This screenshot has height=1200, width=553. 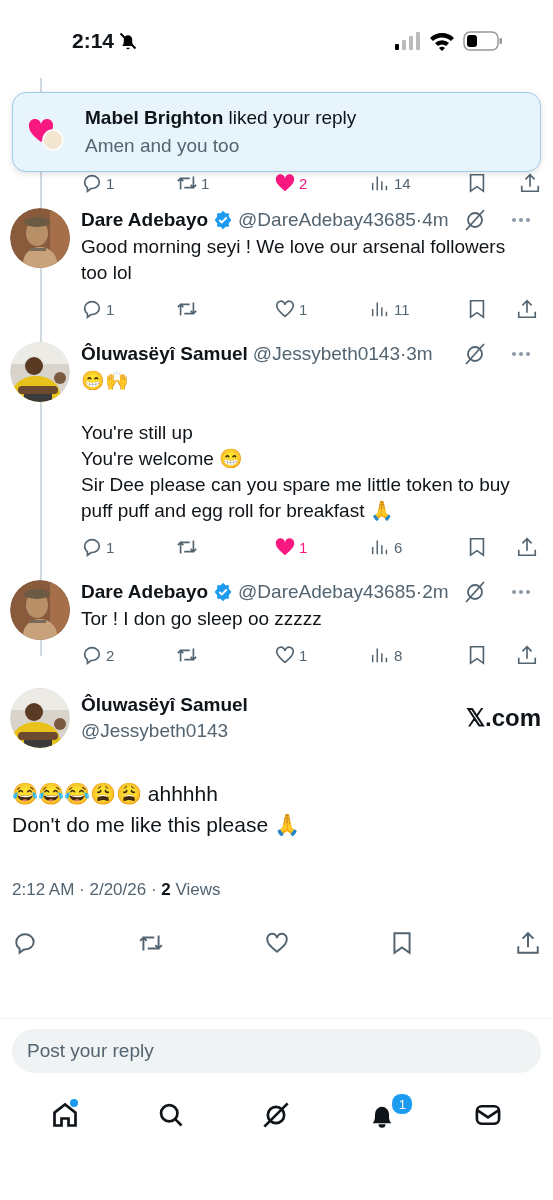 What do you see at coordinates (503, 718) in the screenshot?
I see `site-watermark-text: 𝕏.com` at bounding box center [503, 718].